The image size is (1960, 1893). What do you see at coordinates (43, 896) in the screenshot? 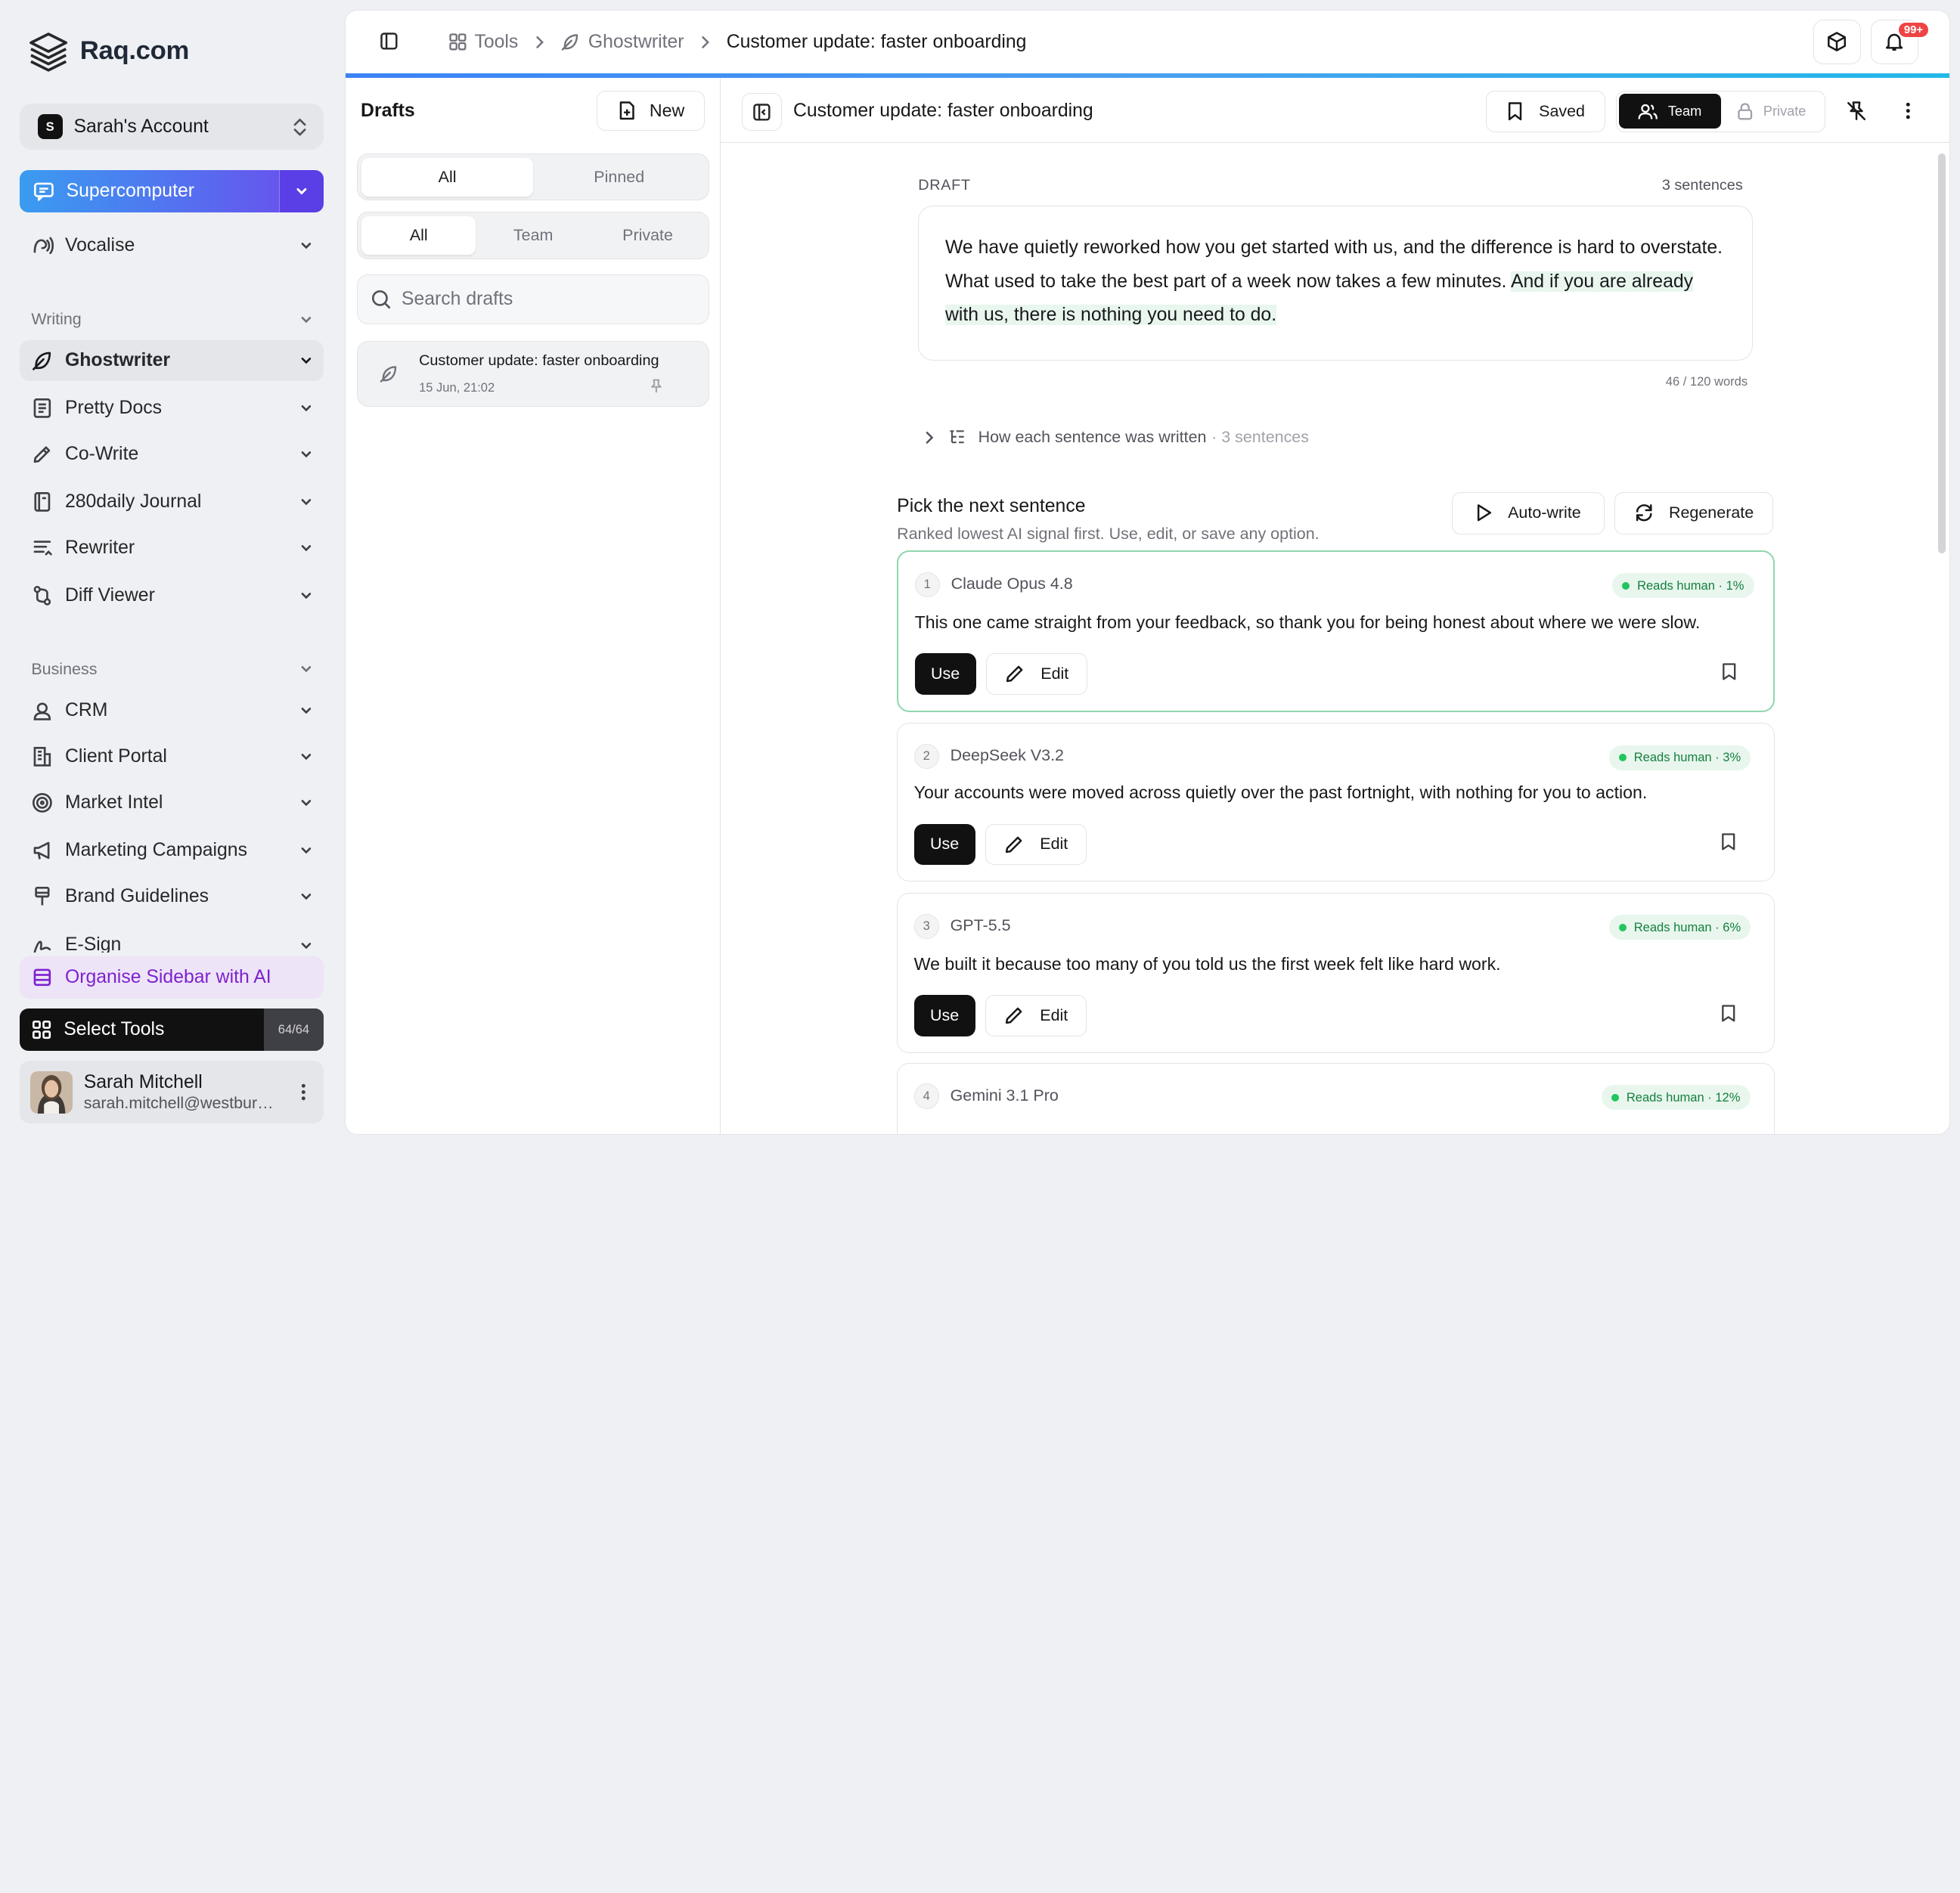
I see `brush-icon` at bounding box center [43, 896].